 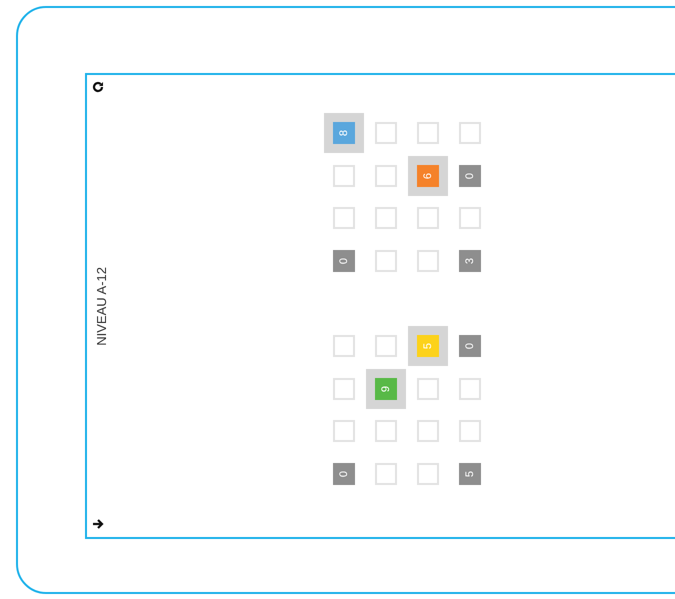 What do you see at coordinates (470, 261) in the screenshot?
I see `given-tile: 3` at bounding box center [470, 261].